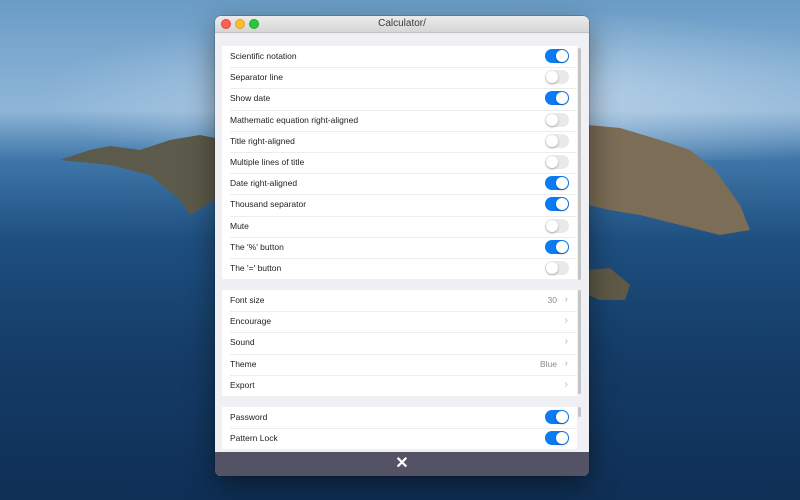 The image size is (800, 500). Describe the element at coordinates (254, 438) in the screenshot. I see `toggle-label: Pattern Lock` at that location.